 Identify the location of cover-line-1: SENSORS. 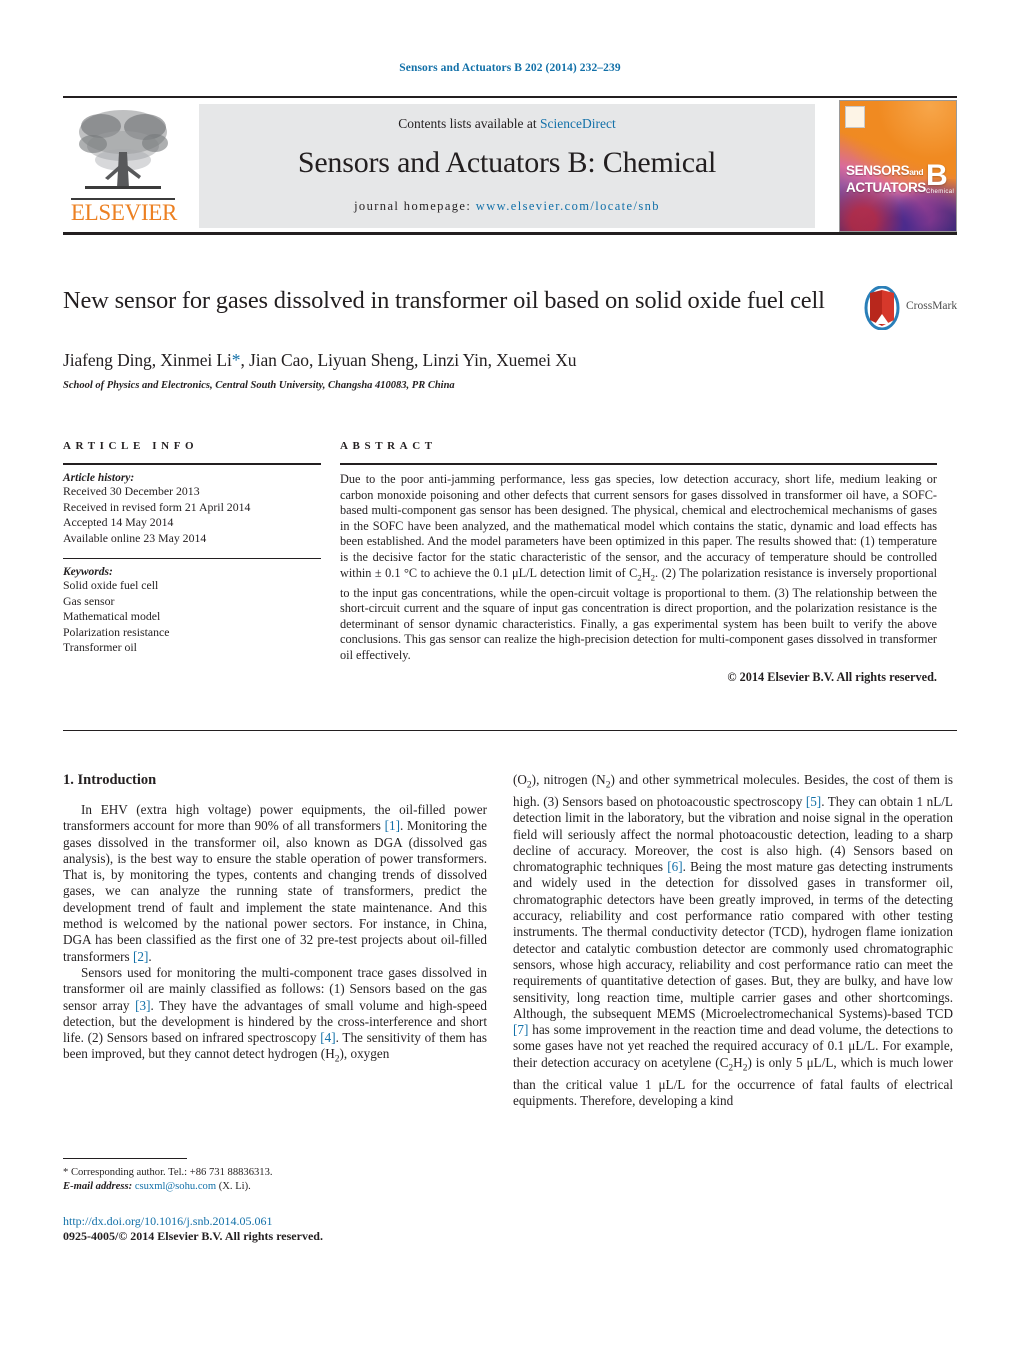
(878, 170).